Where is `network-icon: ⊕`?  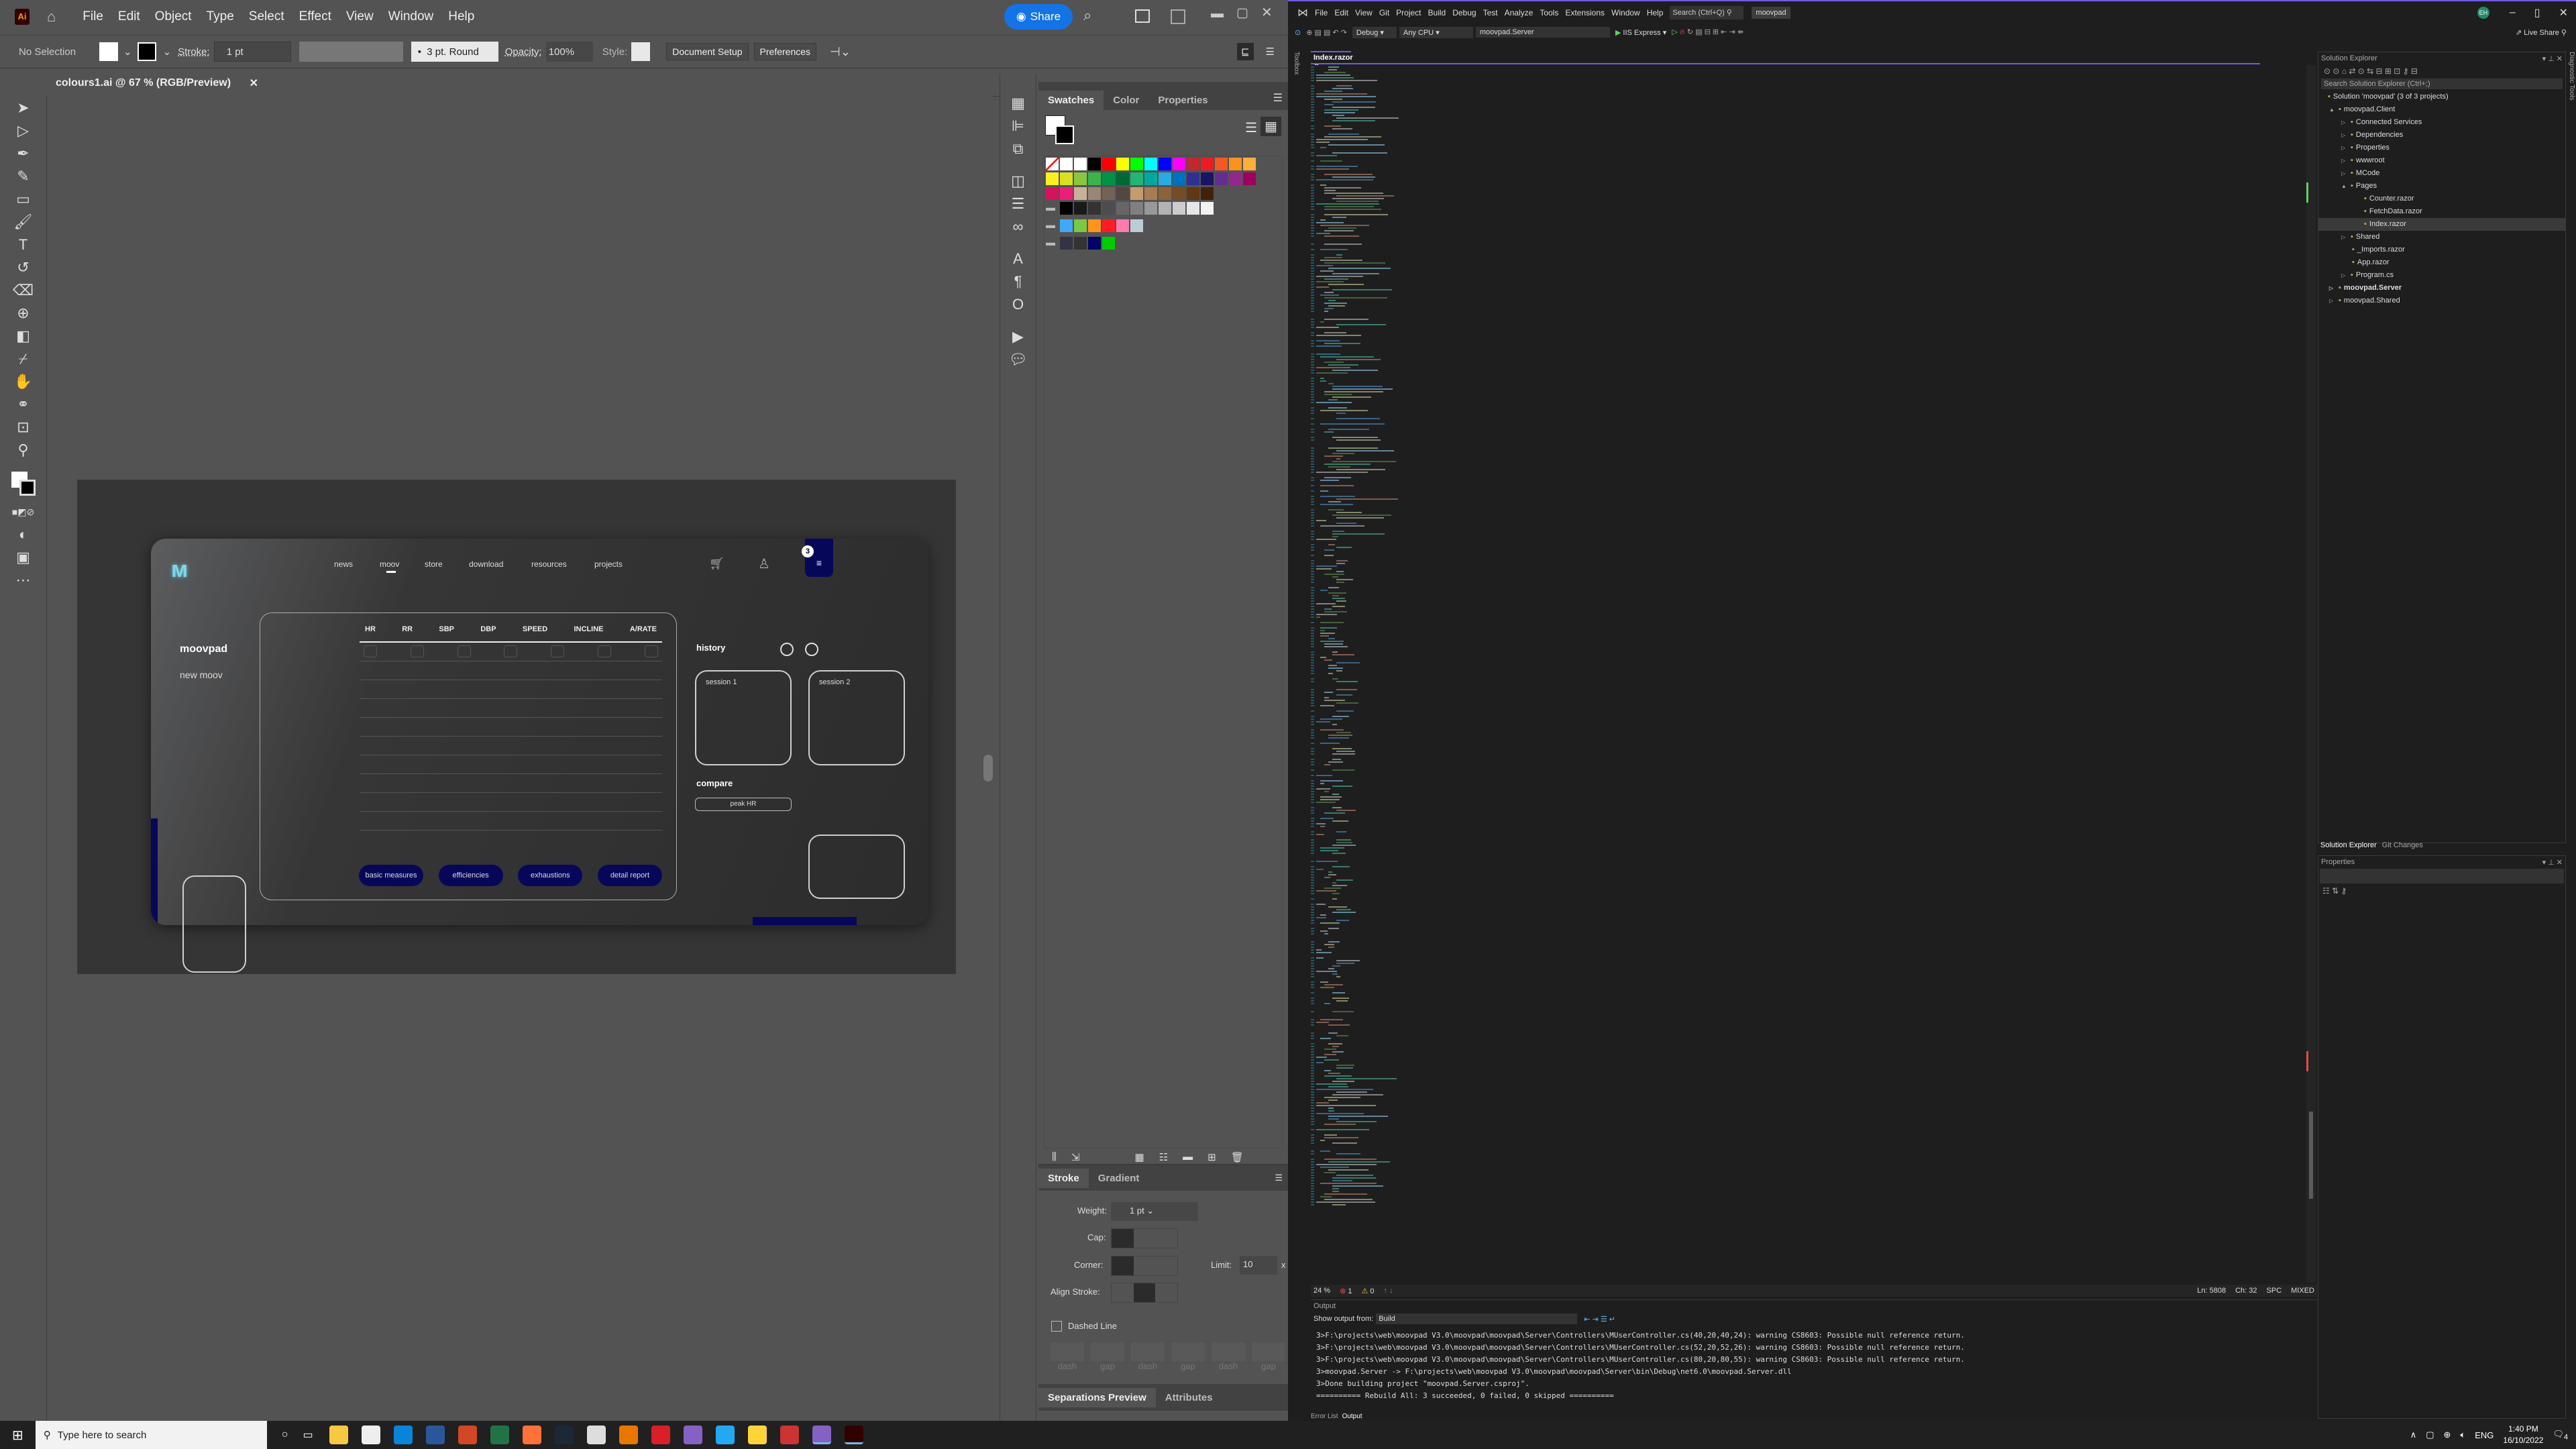 network-icon: ⊕ is located at coordinates (2447, 1435).